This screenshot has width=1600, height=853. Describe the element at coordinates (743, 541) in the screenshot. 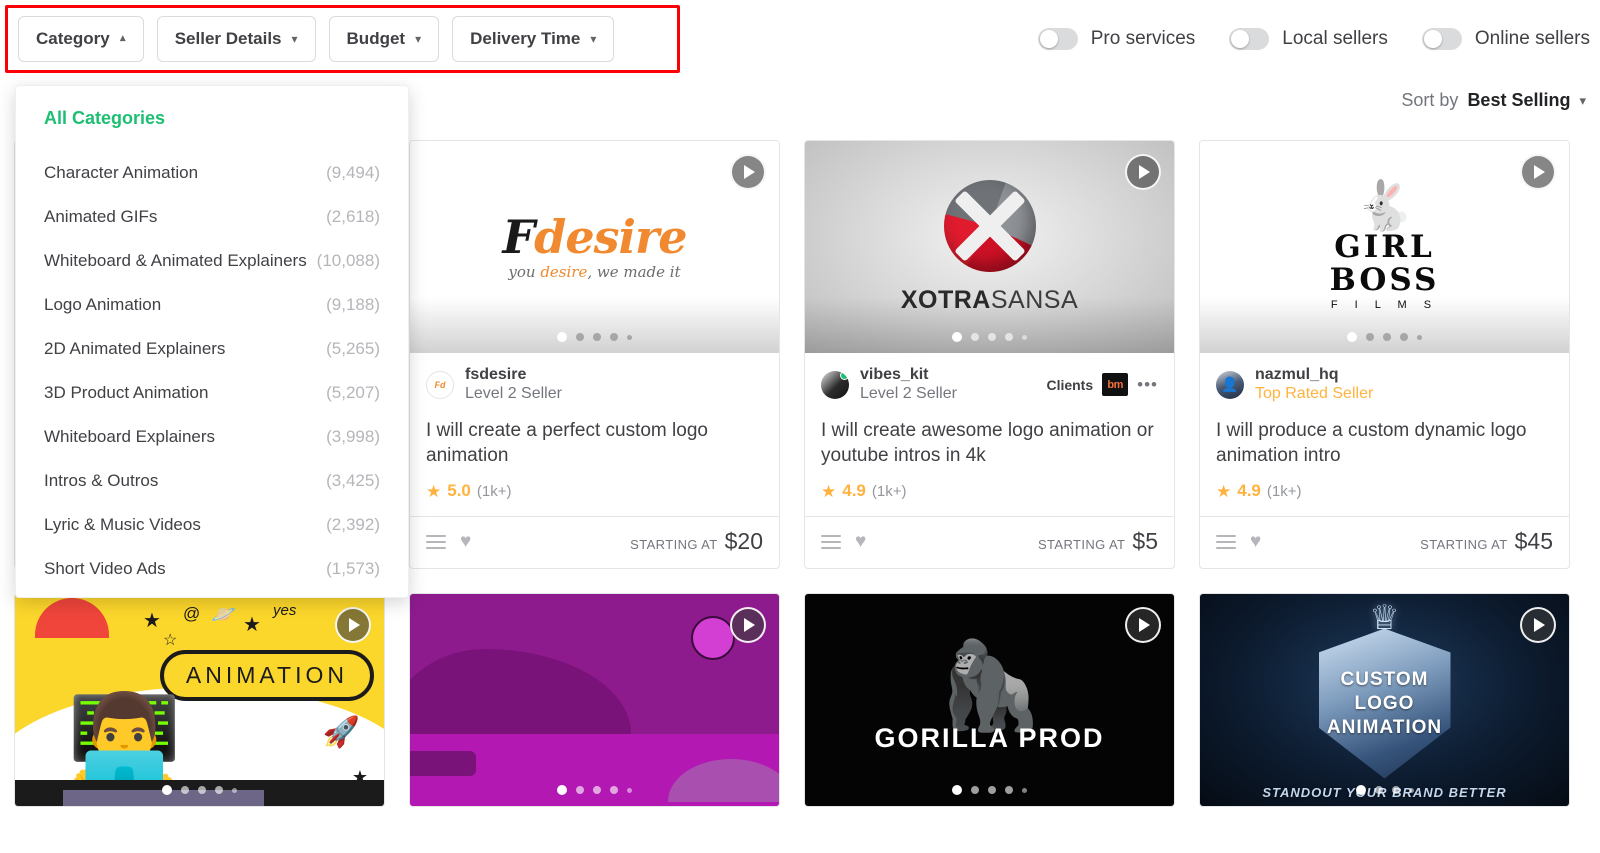

I see `price-value: $20` at that location.